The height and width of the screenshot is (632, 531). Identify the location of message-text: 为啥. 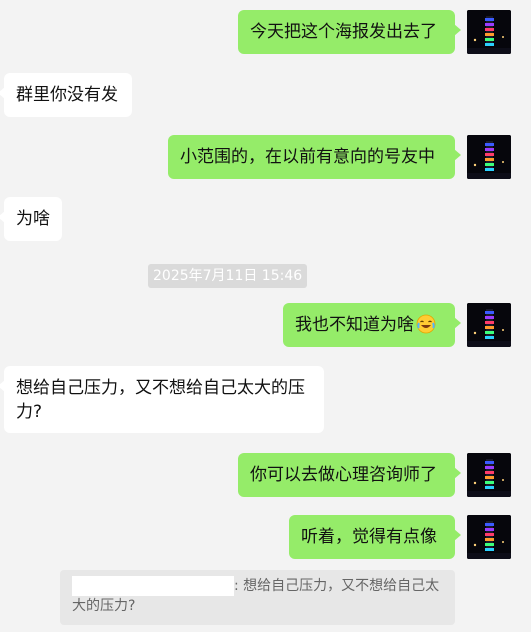
(33, 219).